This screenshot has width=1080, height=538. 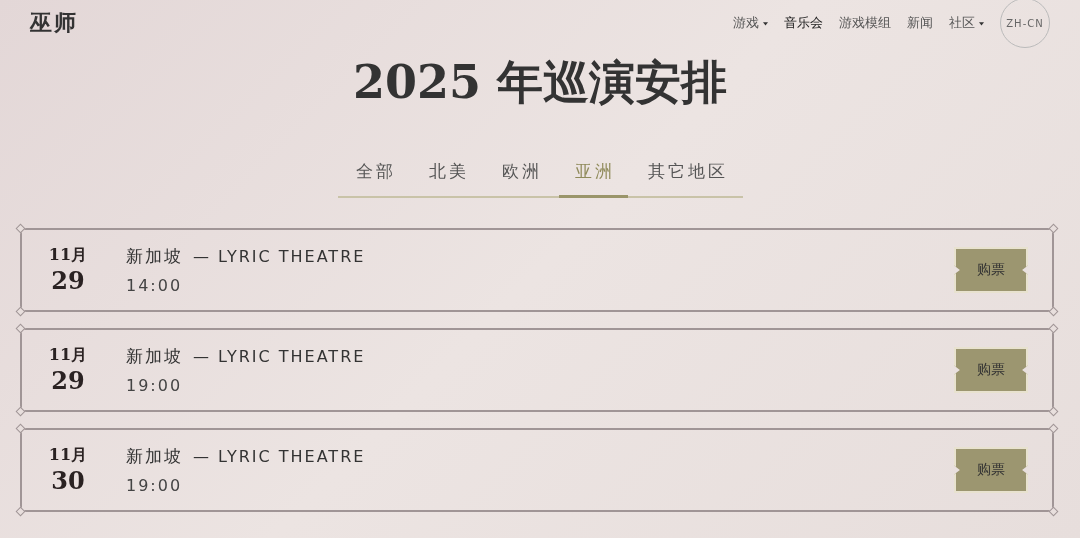 I want to click on event-time: 14:00, so click(x=155, y=285).